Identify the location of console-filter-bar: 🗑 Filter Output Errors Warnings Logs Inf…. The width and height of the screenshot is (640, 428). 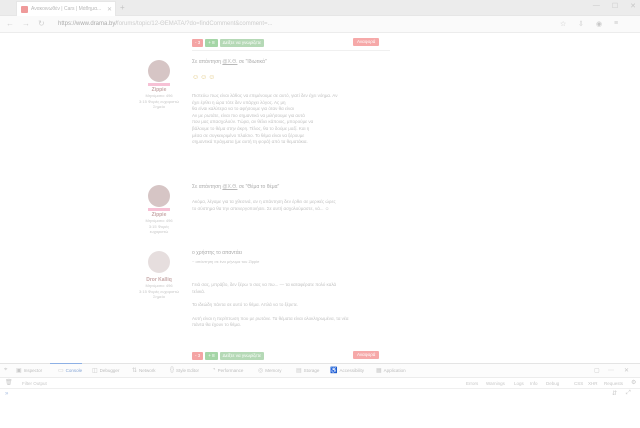
(320, 383).